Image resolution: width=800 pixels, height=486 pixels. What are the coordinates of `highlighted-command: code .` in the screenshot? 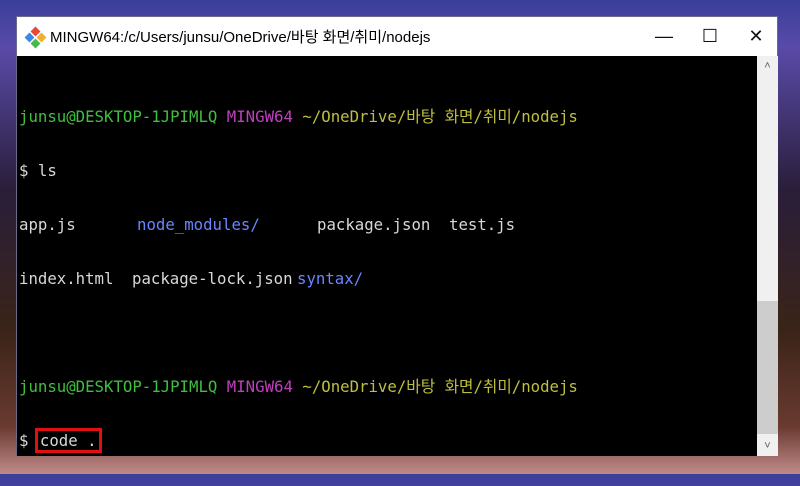 It's located at (68, 440).